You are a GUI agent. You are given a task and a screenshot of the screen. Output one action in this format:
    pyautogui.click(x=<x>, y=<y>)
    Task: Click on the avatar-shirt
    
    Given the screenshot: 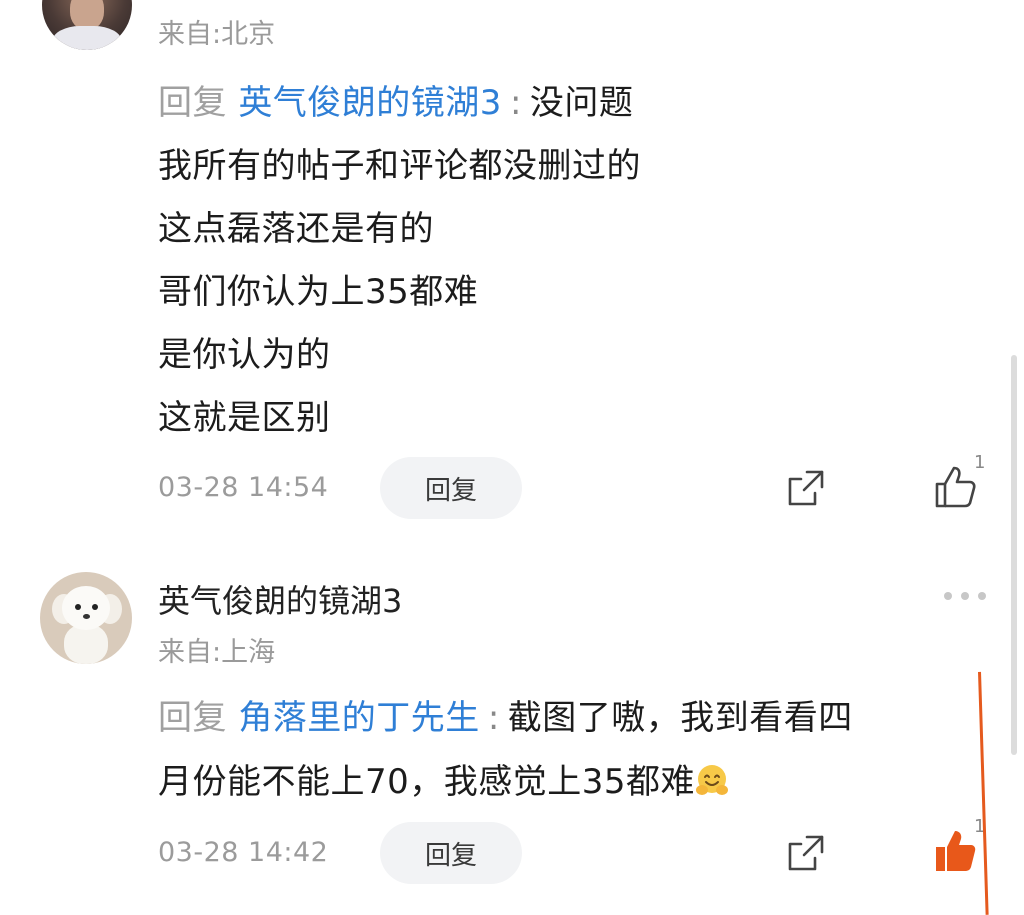 What is the action you would take?
    pyautogui.click(x=87, y=38)
    